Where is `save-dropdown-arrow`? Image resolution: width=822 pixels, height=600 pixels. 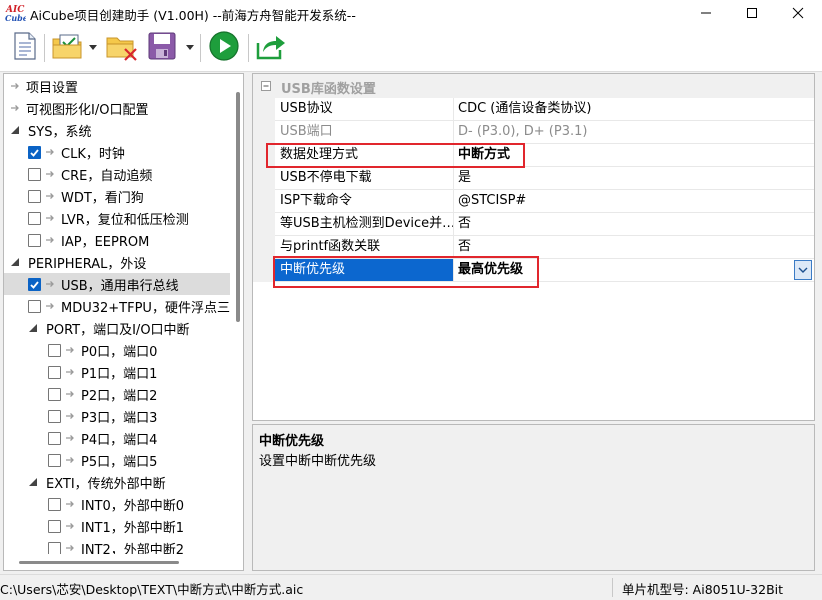
save-dropdown-arrow is located at coordinates (190, 48).